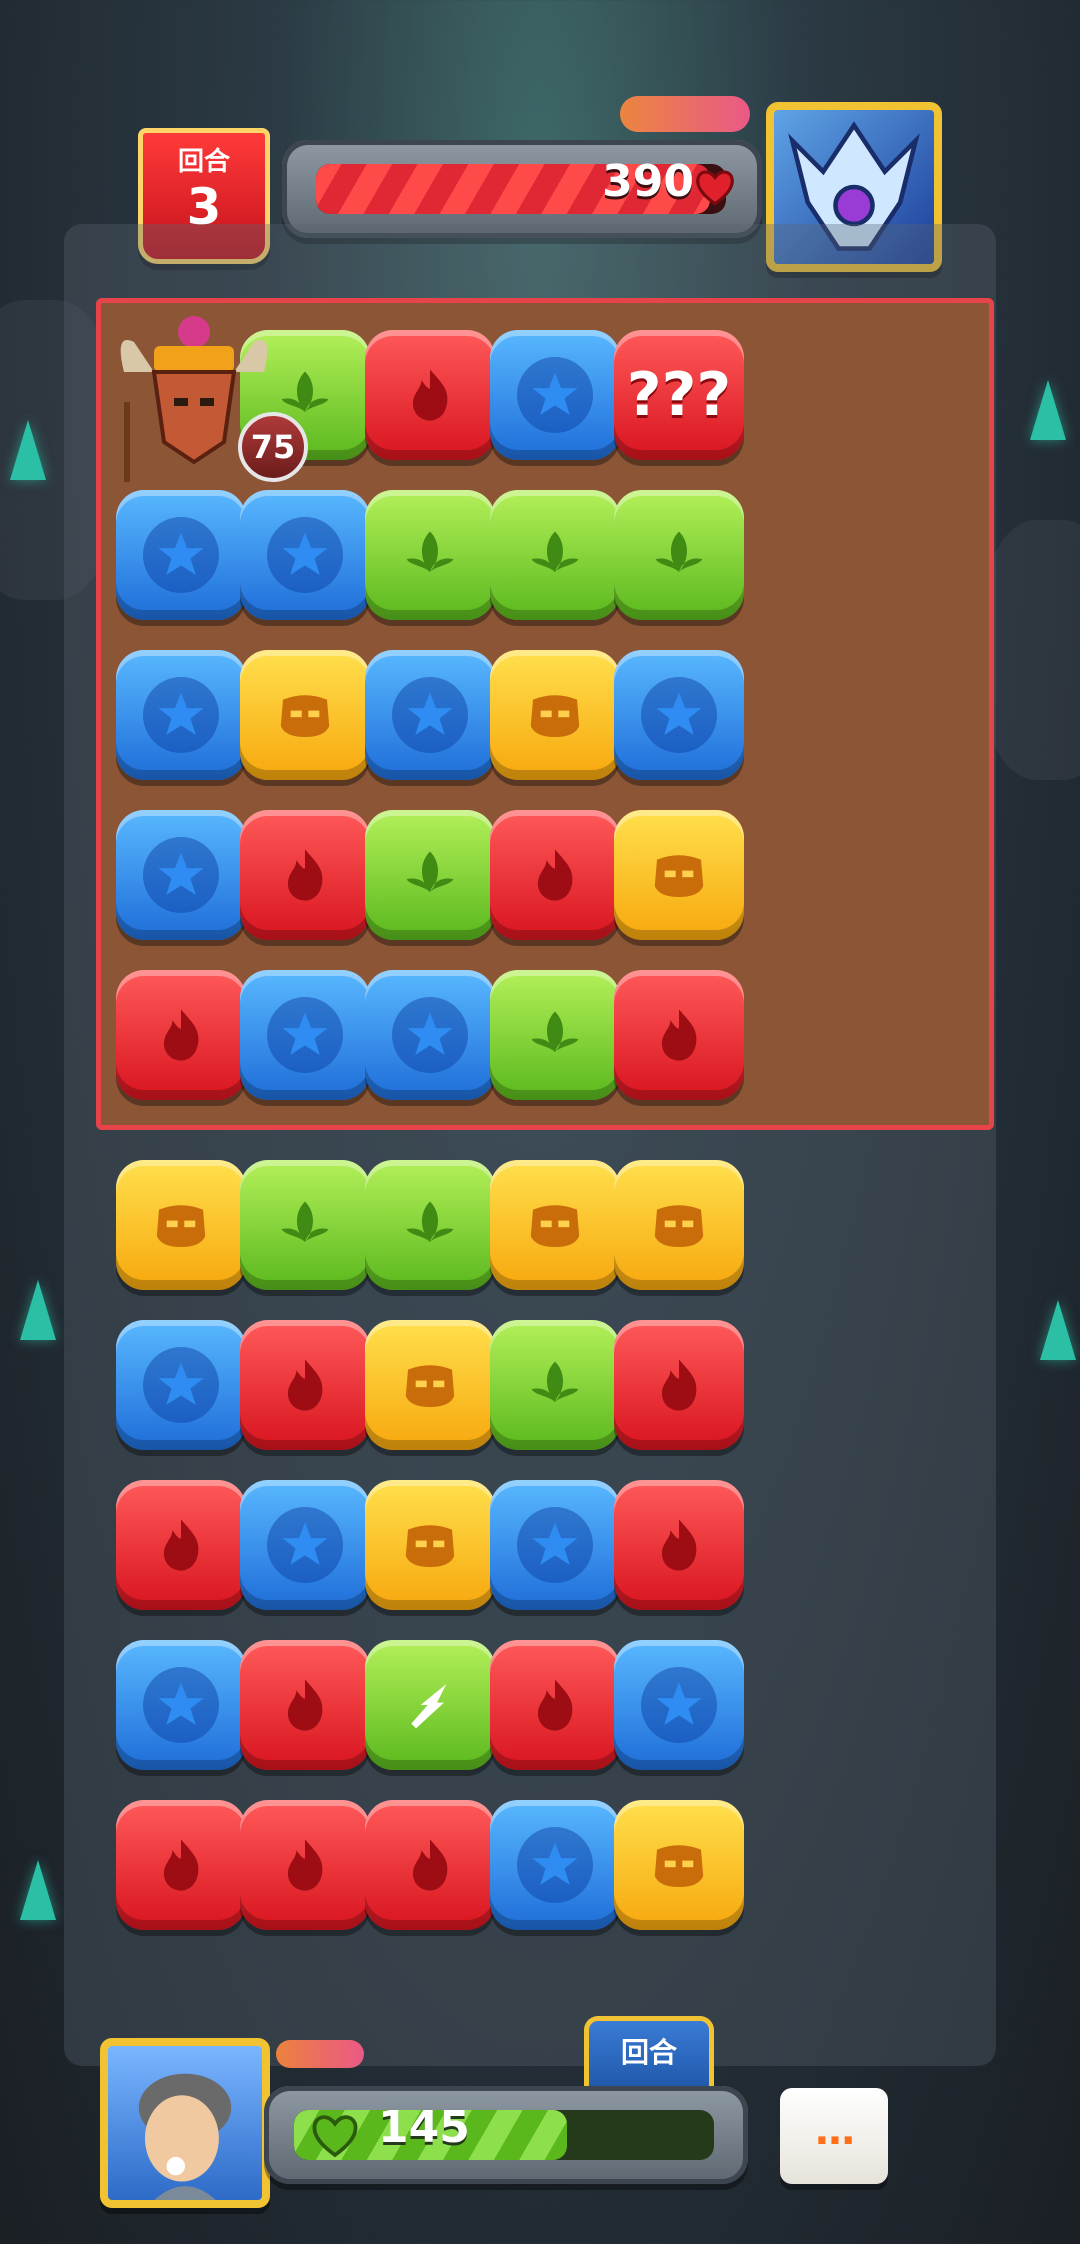 Image resolution: width=1080 pixels, height=2244 pixels. What do you see at coordinates (203, 162) in the screenshot?
I see `round-label: 回合` at bounding box center [203, 162].